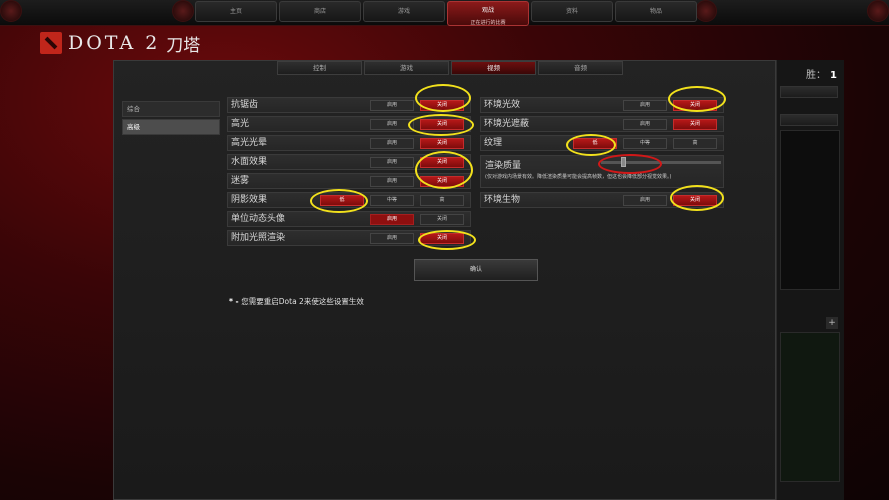 The image size is (889, 500). I want to click on setting-label: 高光光晕, so click(249, 143).